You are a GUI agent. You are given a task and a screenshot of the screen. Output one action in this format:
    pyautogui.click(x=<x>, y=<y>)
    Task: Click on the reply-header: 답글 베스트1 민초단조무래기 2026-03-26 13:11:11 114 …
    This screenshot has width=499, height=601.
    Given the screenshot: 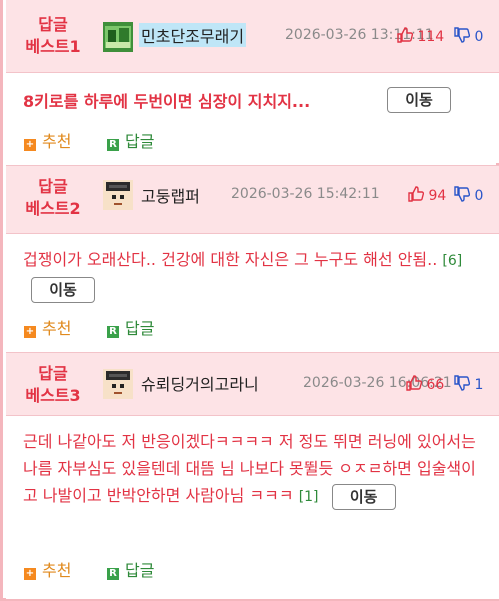 What is the action you would take?
    pyautogui.click(x=252, y=36)
    